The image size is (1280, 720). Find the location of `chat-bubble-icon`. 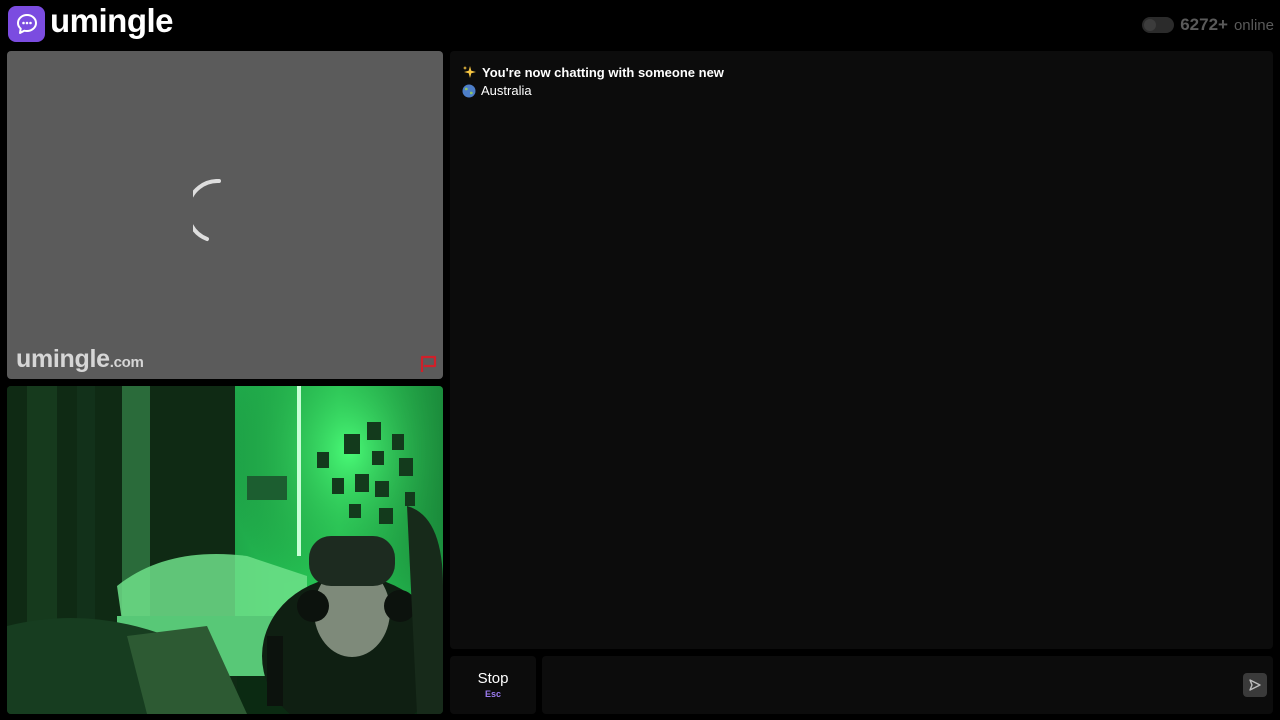

chat-bubble-icon is located at coordinates (26, 24).